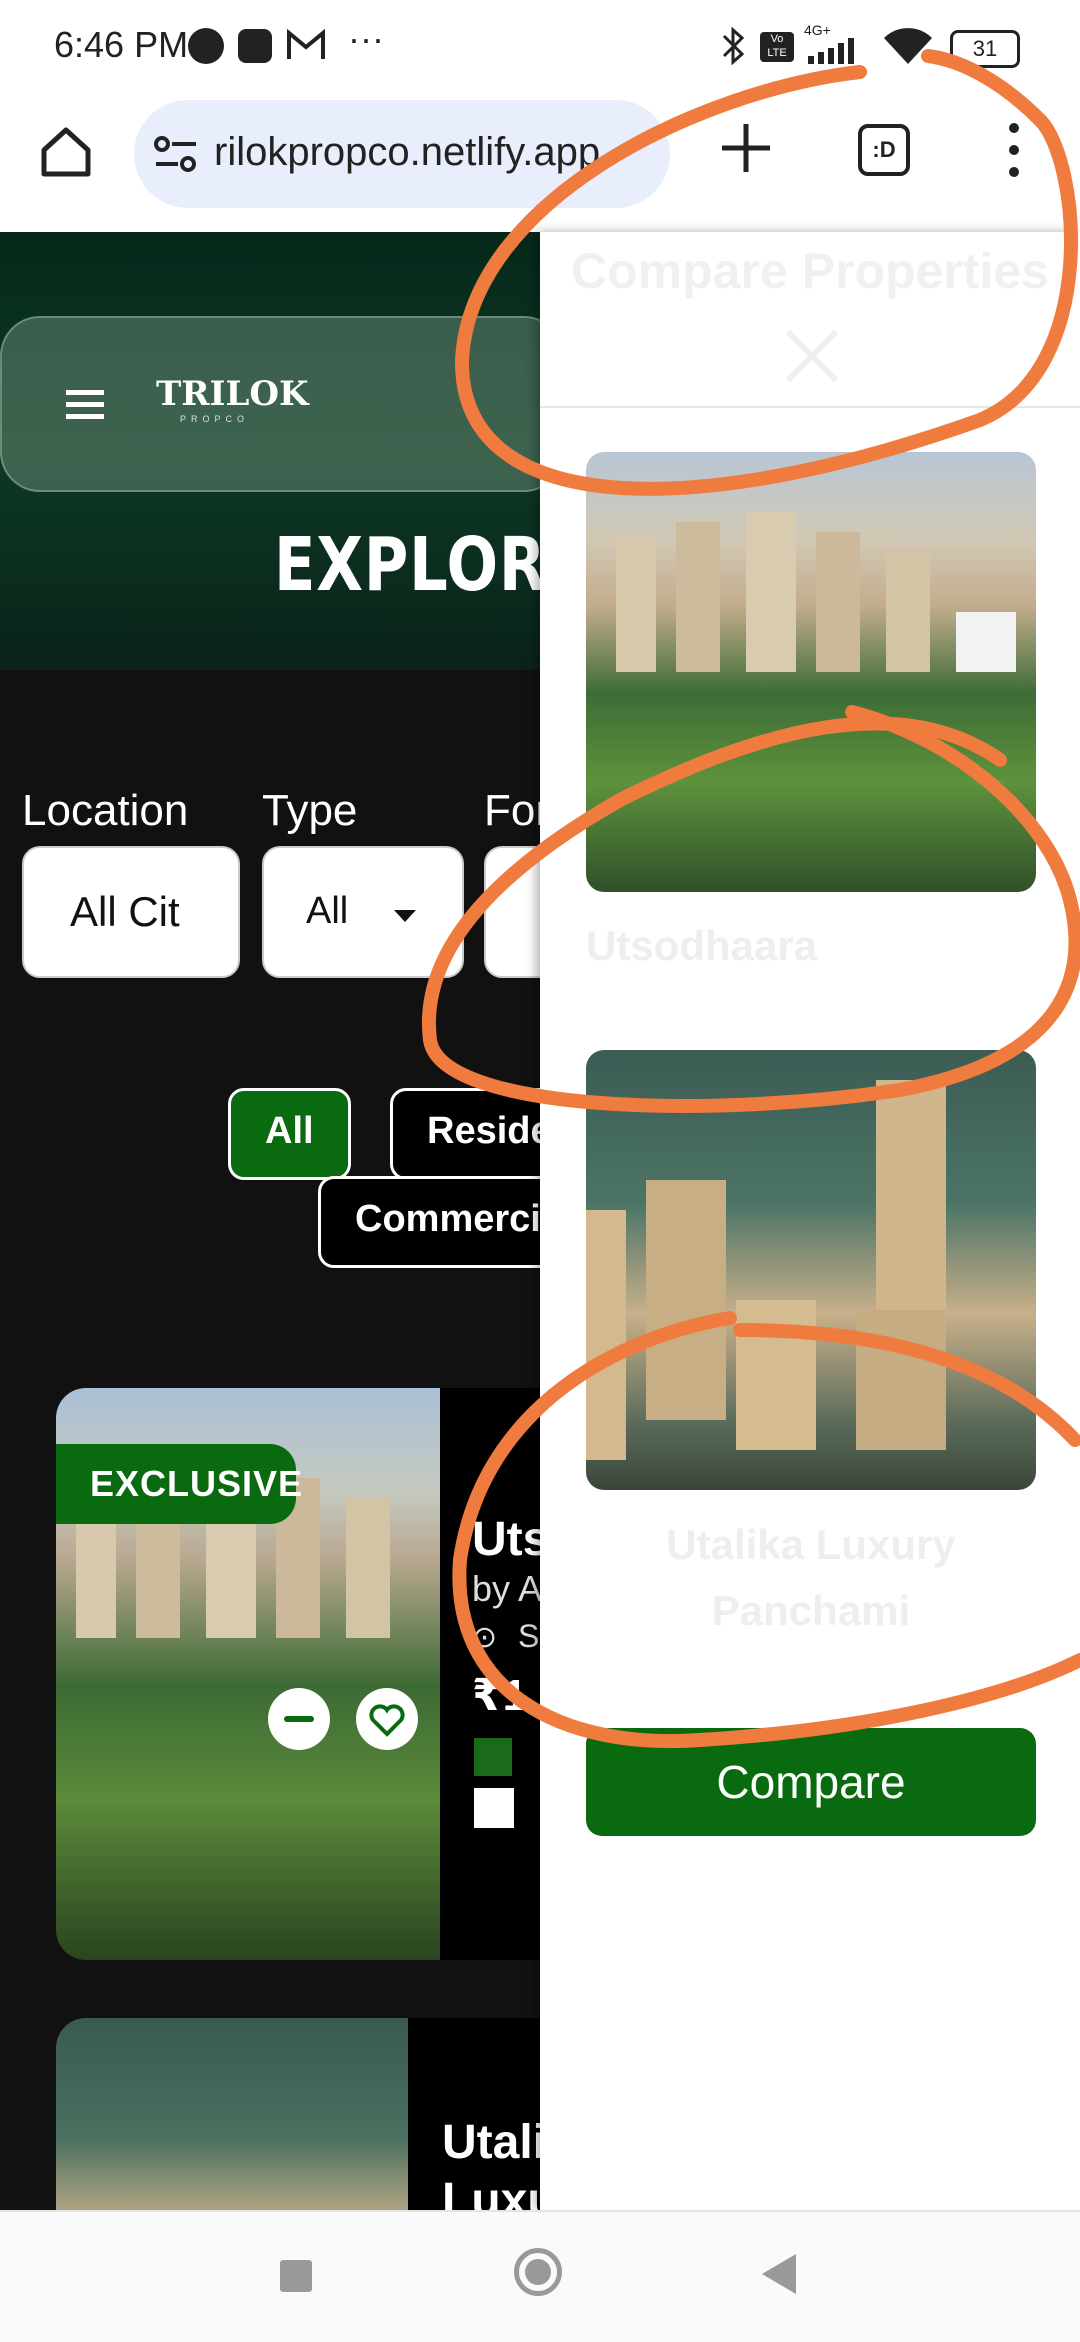 The height and width of the screenshot is (2342, 1080). I want to click on annotation-circle-header, so click(766, 272).